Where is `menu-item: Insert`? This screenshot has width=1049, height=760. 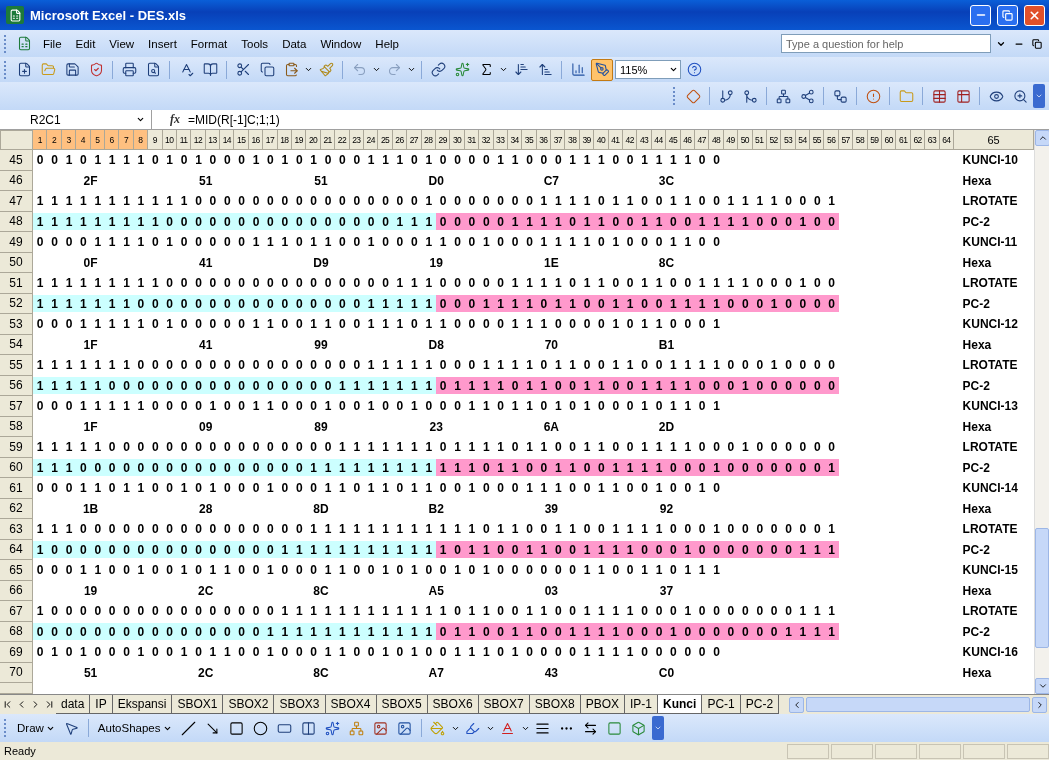 menu-item: Insert is located at coordinates (162, 43).